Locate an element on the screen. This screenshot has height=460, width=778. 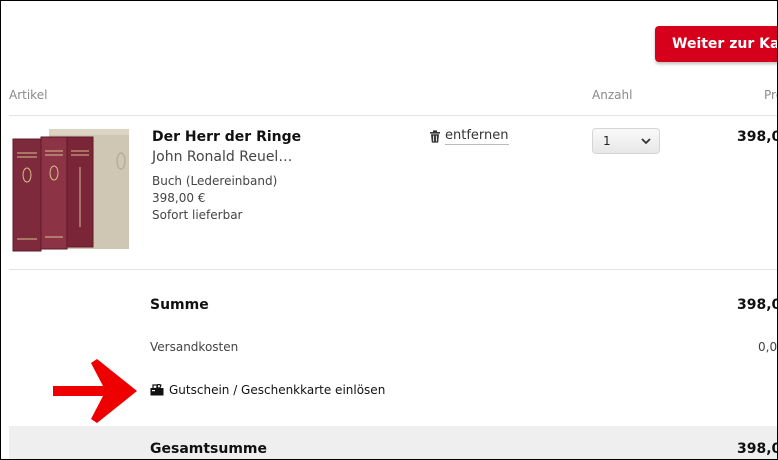
sum-value: 398,00 € is located at coordinates (757, 305).